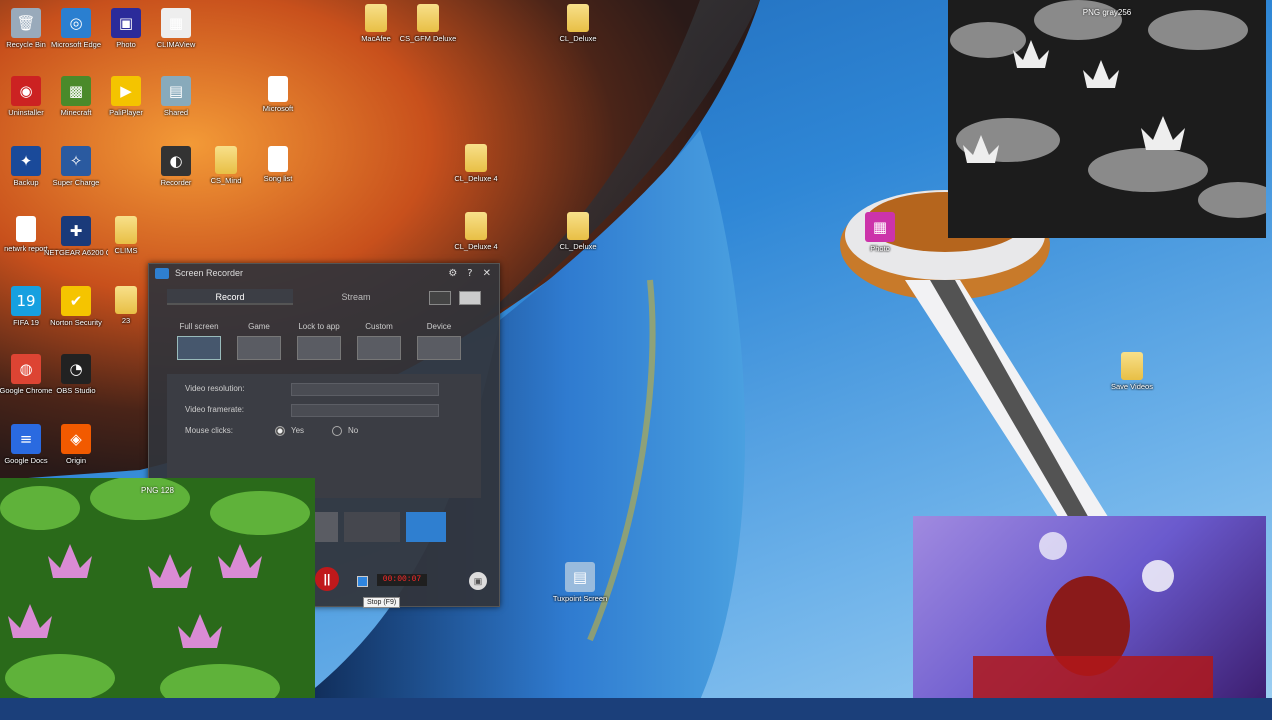 The height and width of the screenshot is (720, 1272). Describe the element at coordinates (356, 297) in the screenshot. I see `tab-stream: Stream` at that location.